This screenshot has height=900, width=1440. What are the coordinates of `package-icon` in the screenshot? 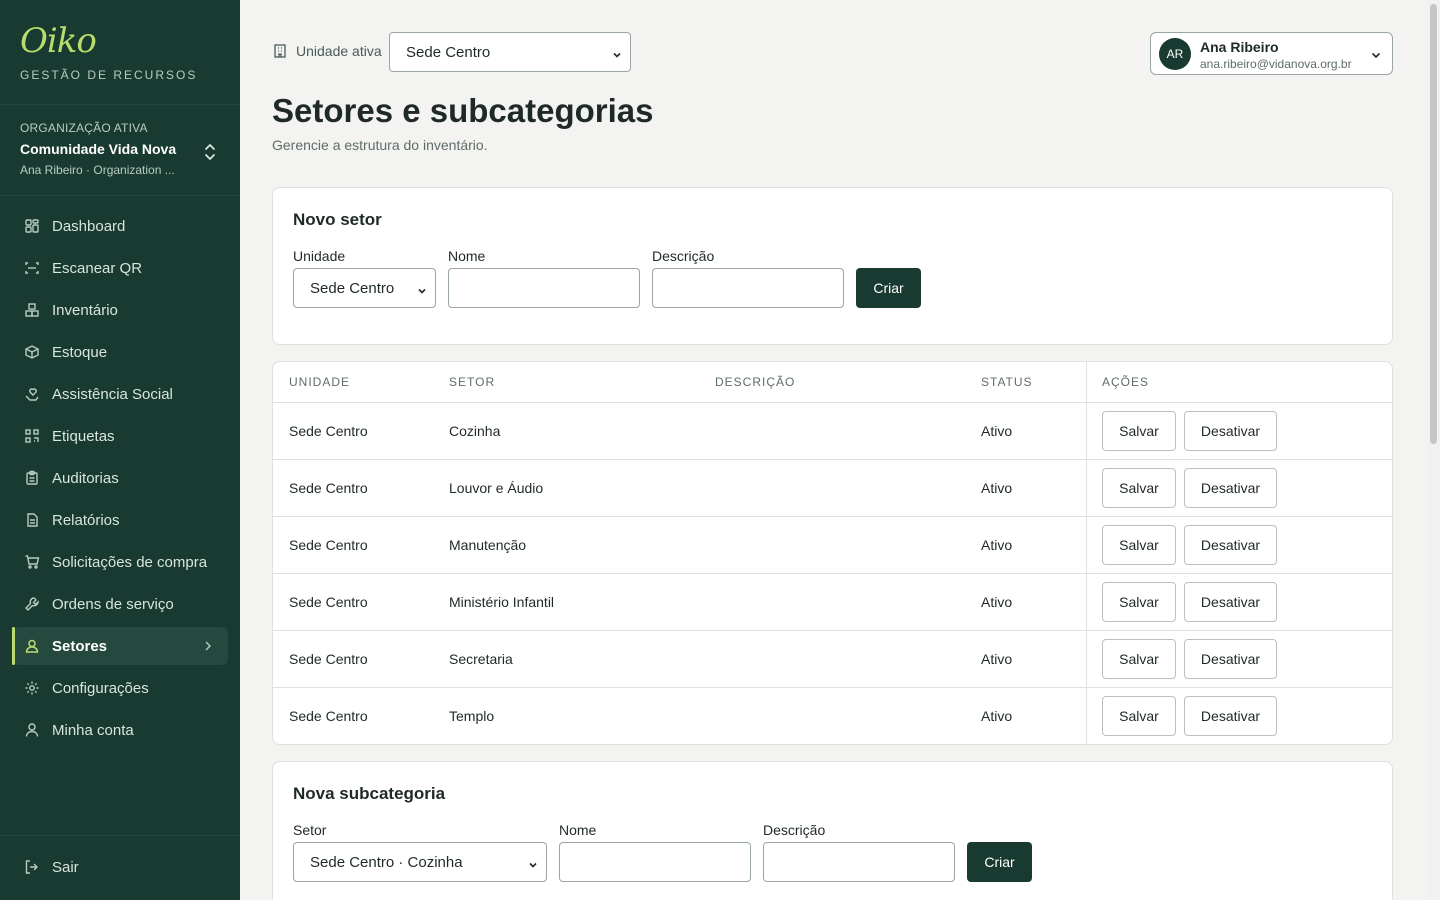 It's located at (32, 352).